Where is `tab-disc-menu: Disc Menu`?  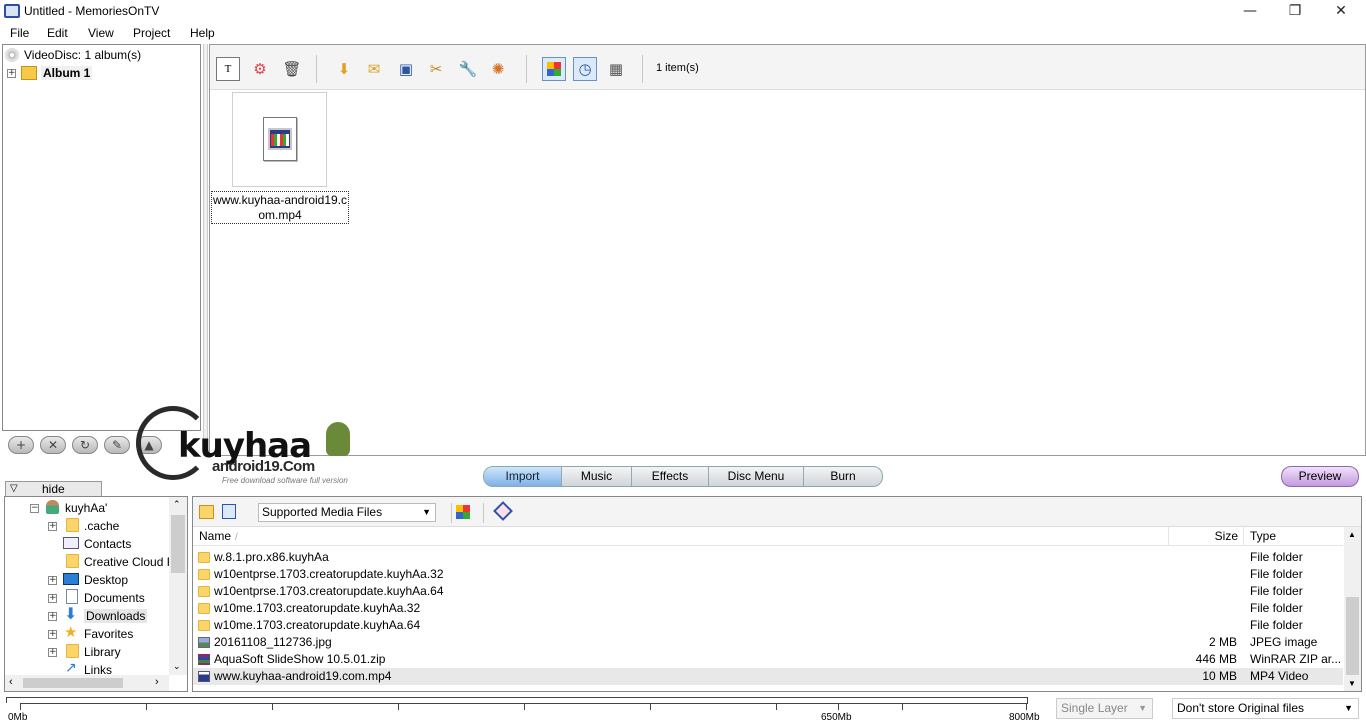
tab-disc-menu: Disc Menu is located at coordinates (756, 476).